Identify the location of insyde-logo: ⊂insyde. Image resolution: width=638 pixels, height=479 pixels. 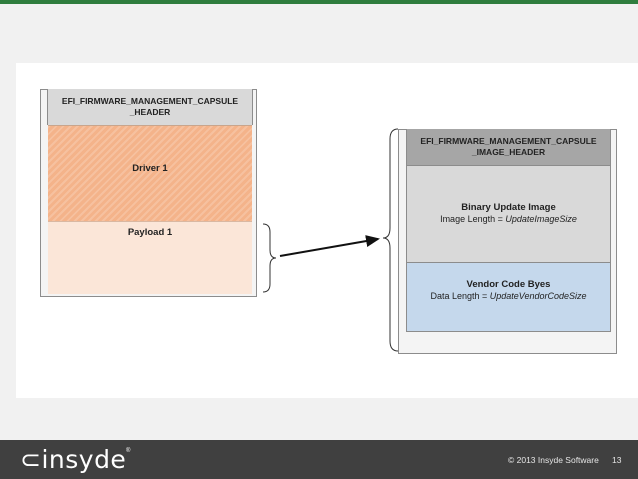
(73, 459).